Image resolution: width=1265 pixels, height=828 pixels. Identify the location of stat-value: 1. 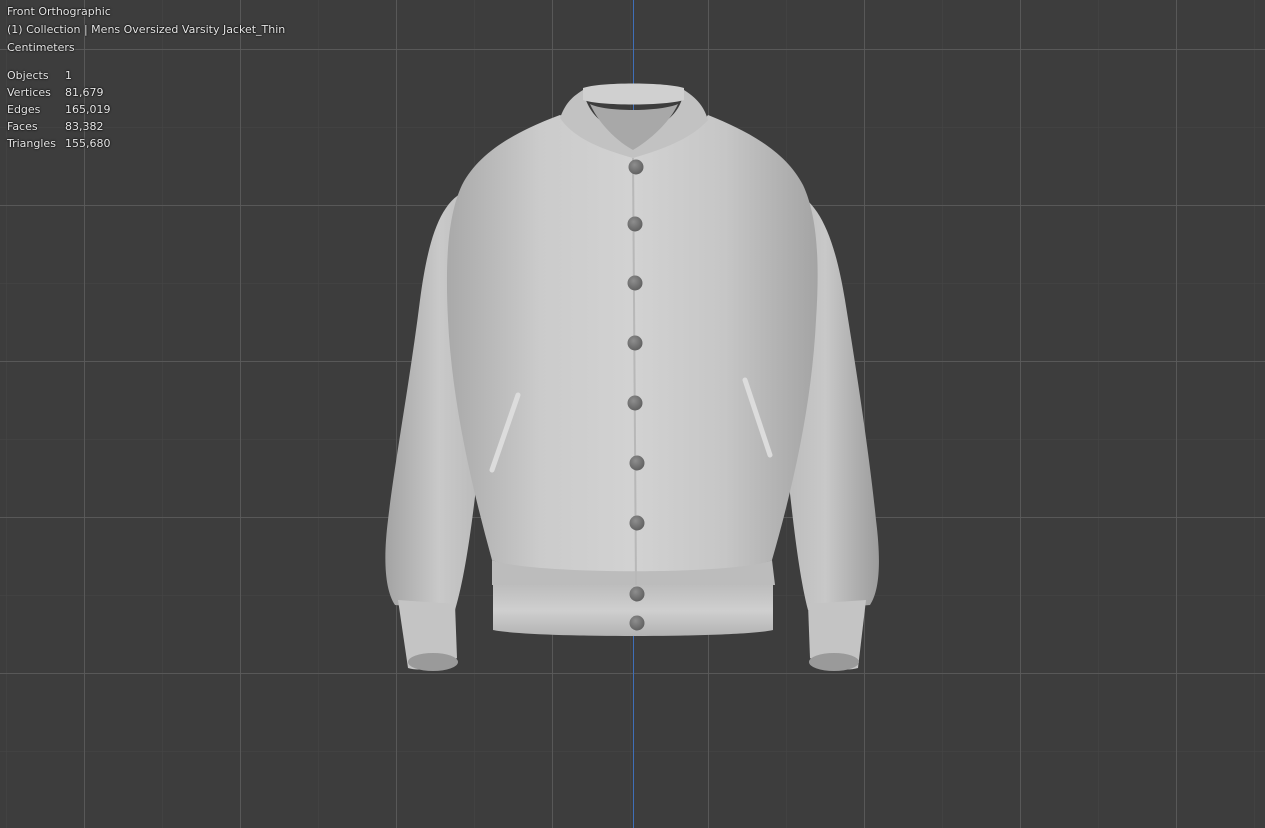
(68, 75).